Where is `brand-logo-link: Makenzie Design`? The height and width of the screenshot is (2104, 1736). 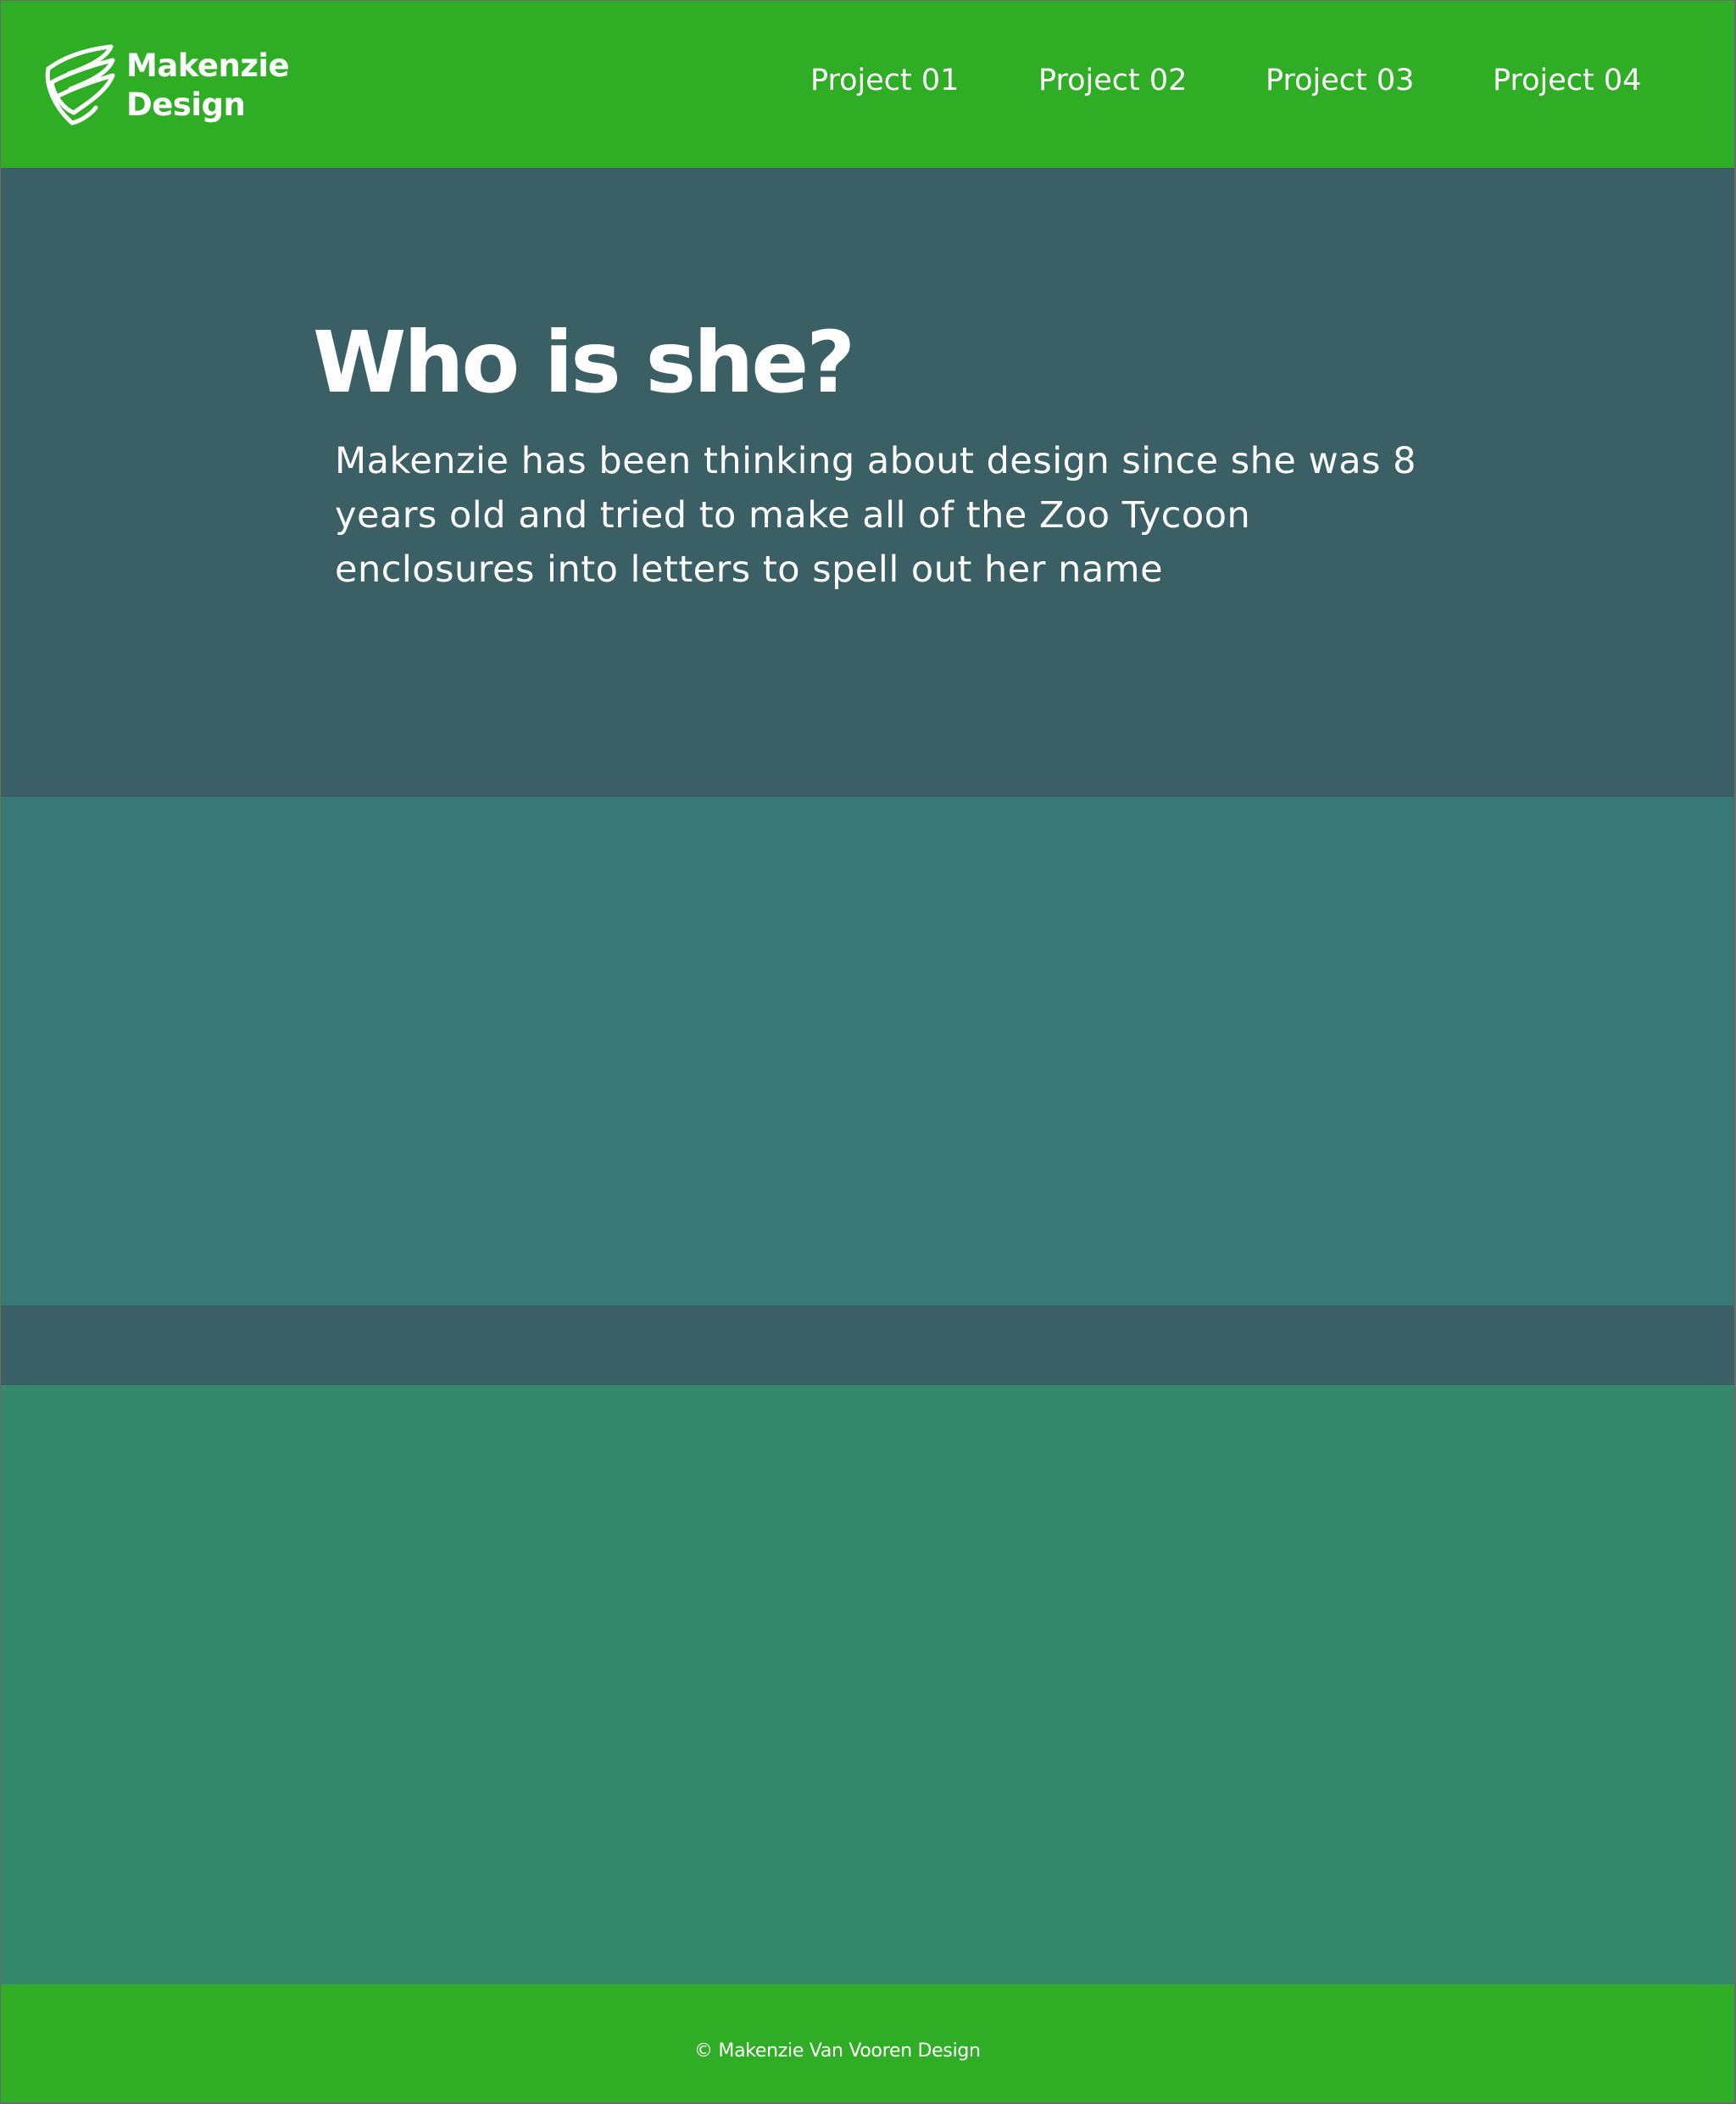 brand-logo-link: Makenzie Design is located at coordinates (166, 85).